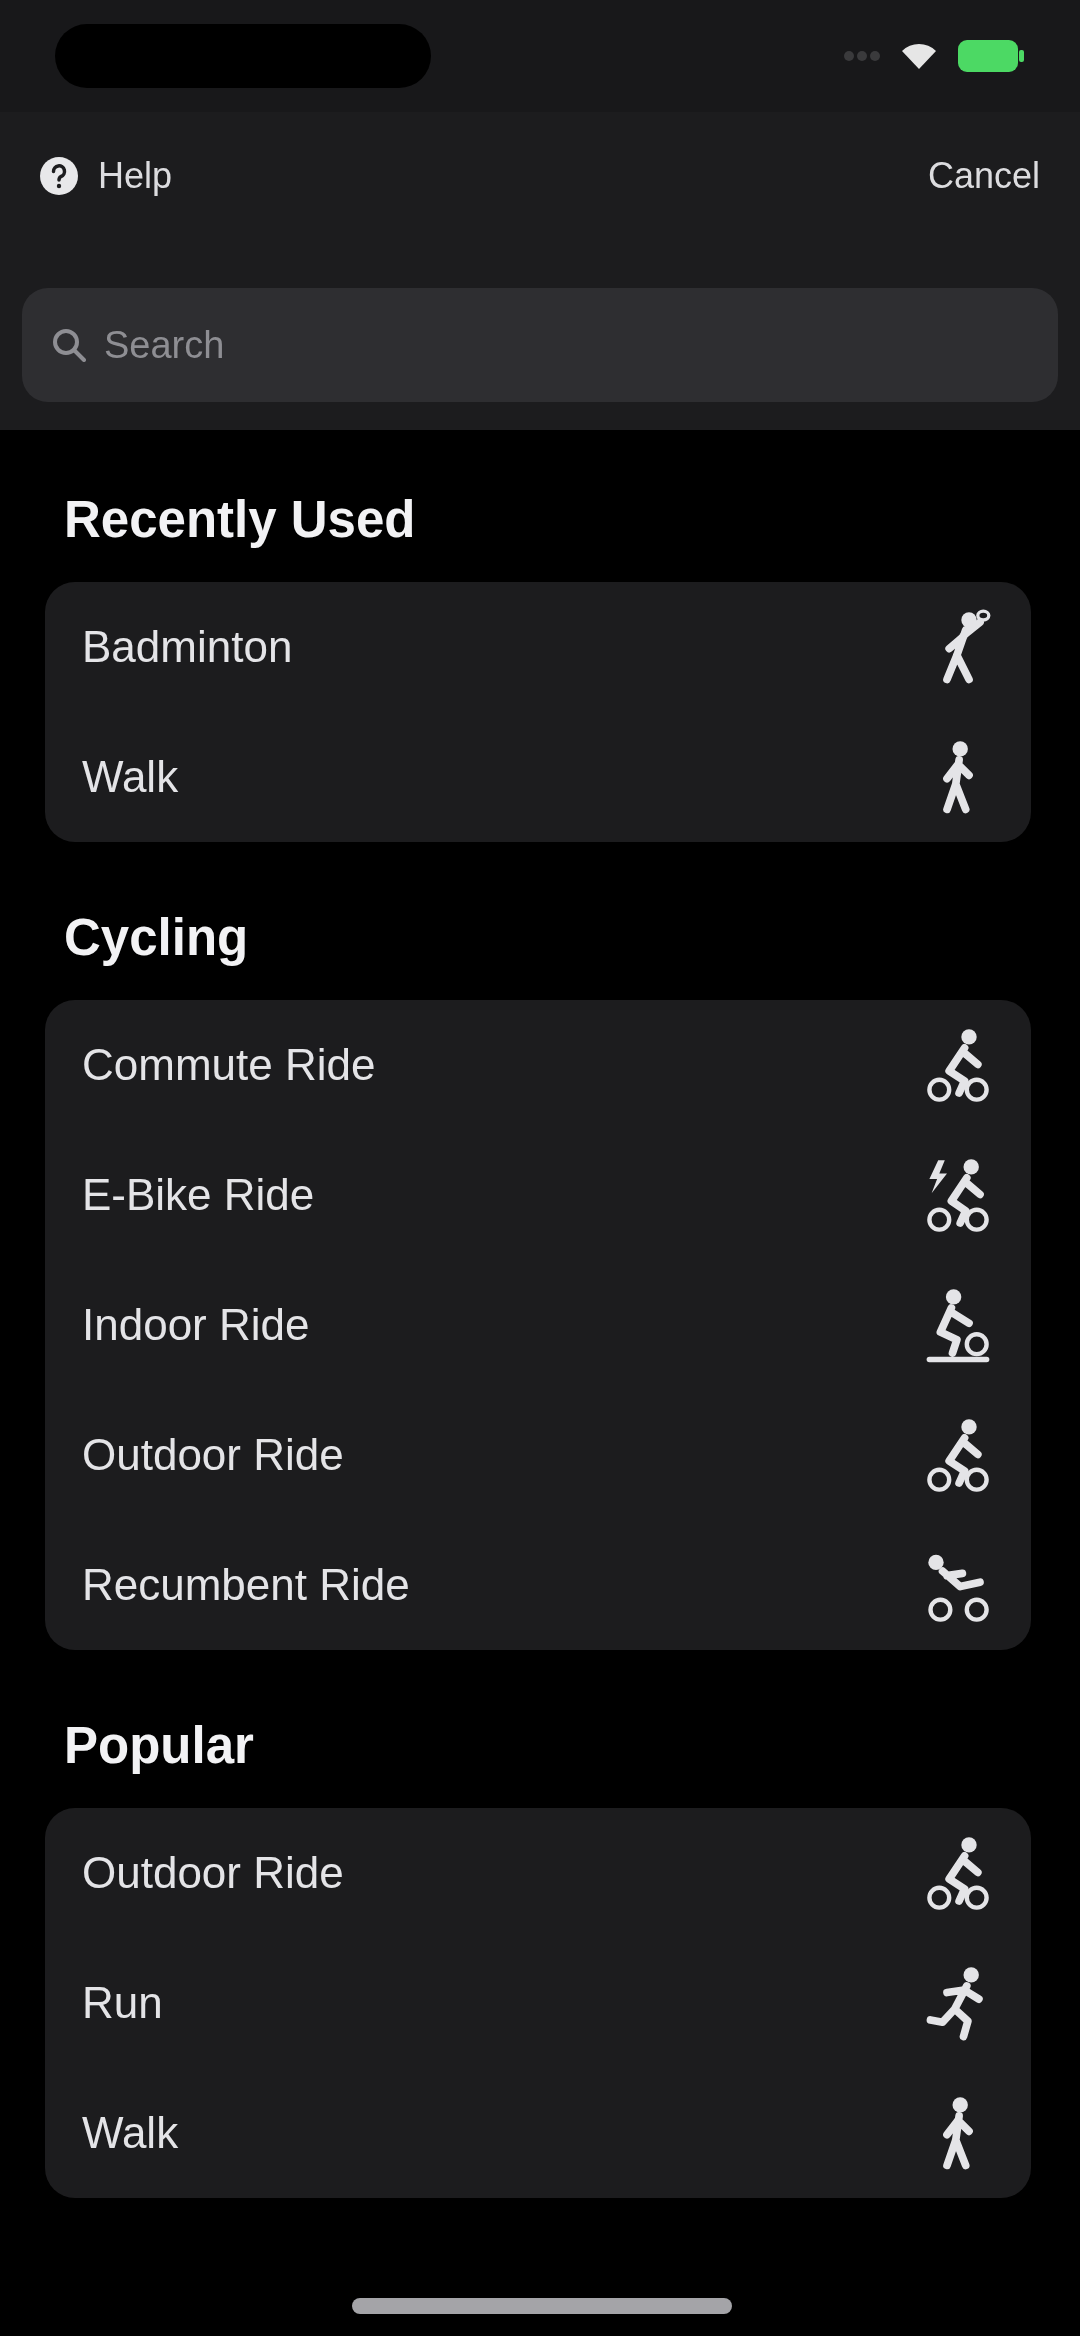 The height and width of the screenshot is (2336, 1080). What do you see at coordinates (958, 1195) in the screenshot?
I see `e-bike-cyclist-icon` at bounding box center [958, 1195].